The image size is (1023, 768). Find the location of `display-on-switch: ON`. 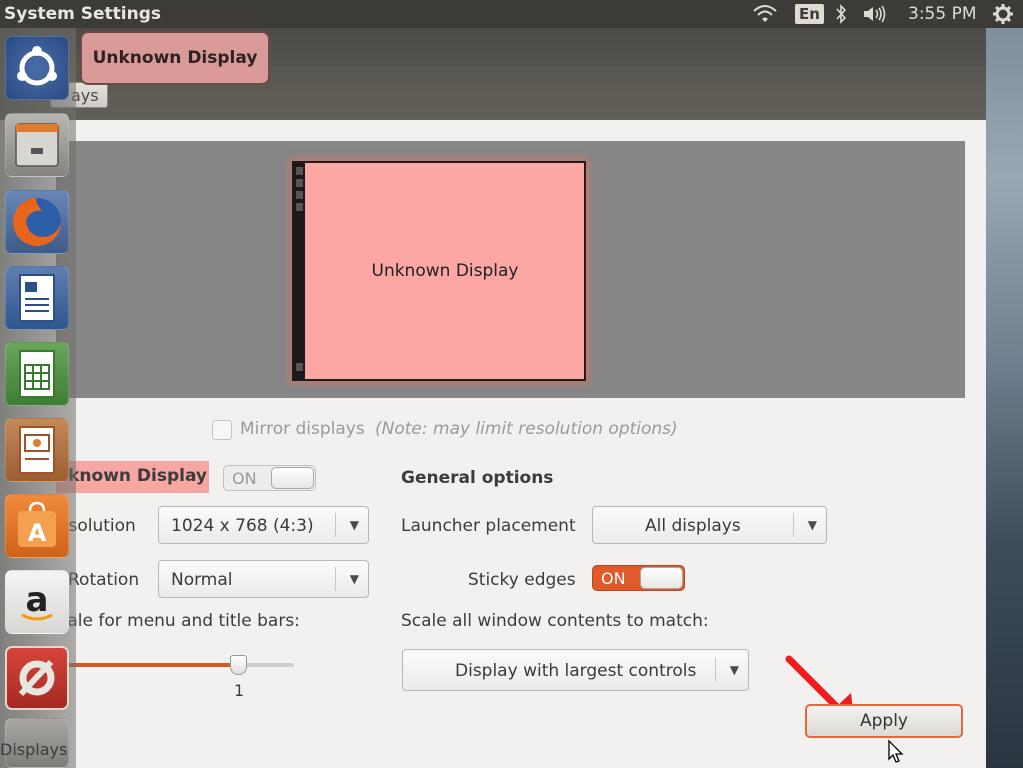

display-on-switch: ON is located at coordinates (269, 478).